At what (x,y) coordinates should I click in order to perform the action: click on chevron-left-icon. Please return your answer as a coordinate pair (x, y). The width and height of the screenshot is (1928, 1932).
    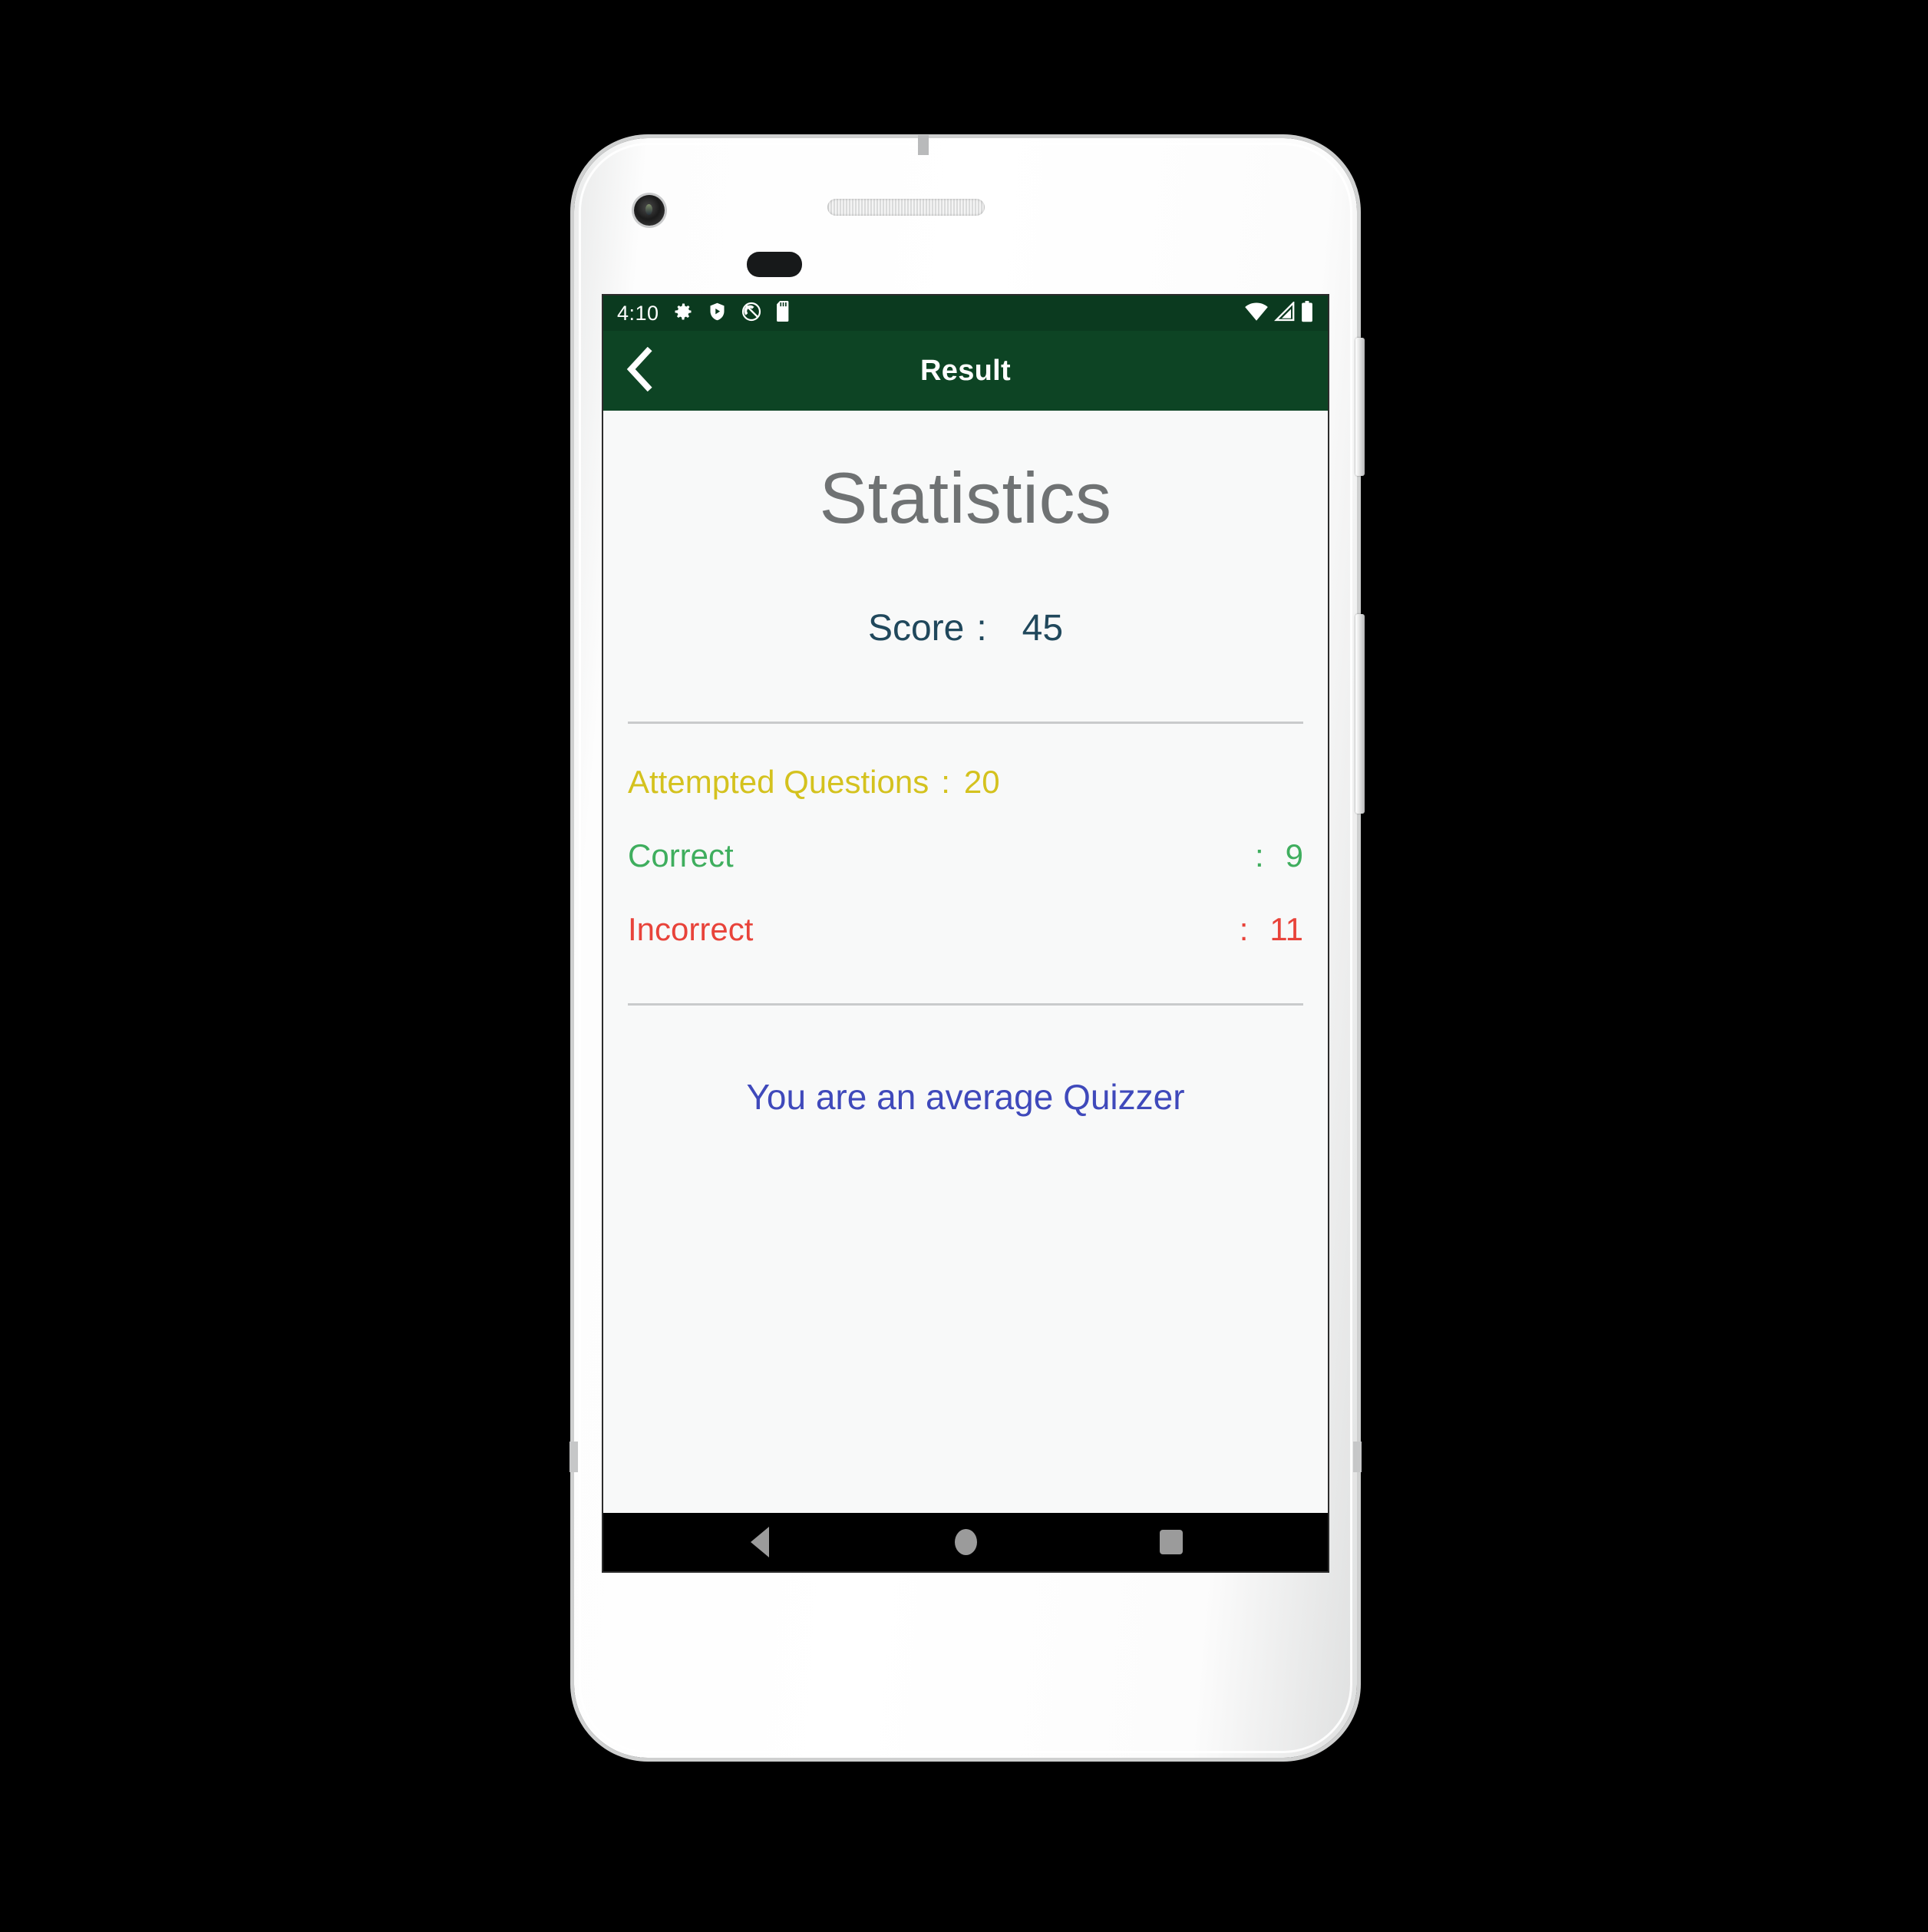
    Looking at the image, I should click on (640, 370).